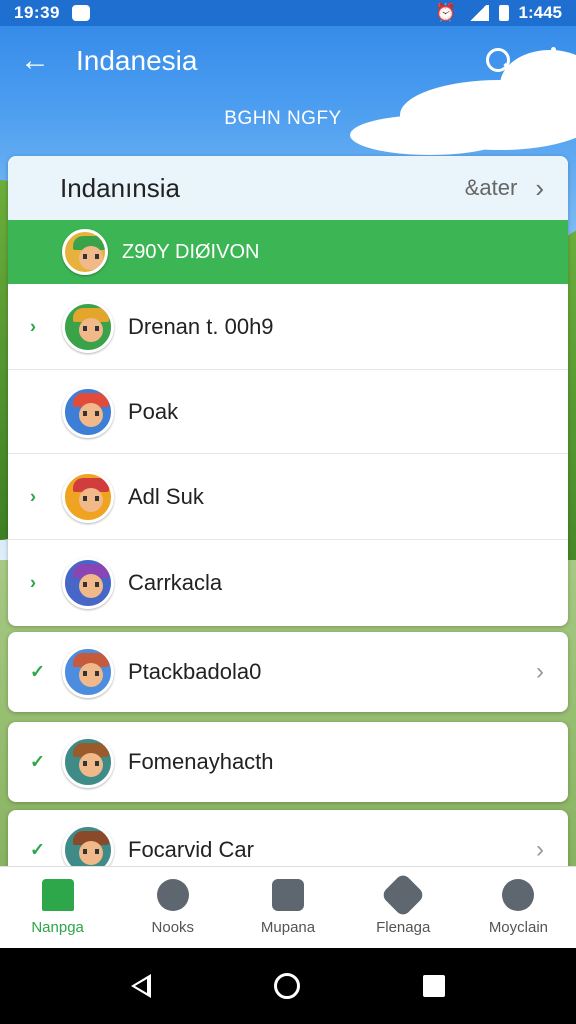 This screenshot has width=576, height=1024. I want to click on recents-icon, so click(433, 986).